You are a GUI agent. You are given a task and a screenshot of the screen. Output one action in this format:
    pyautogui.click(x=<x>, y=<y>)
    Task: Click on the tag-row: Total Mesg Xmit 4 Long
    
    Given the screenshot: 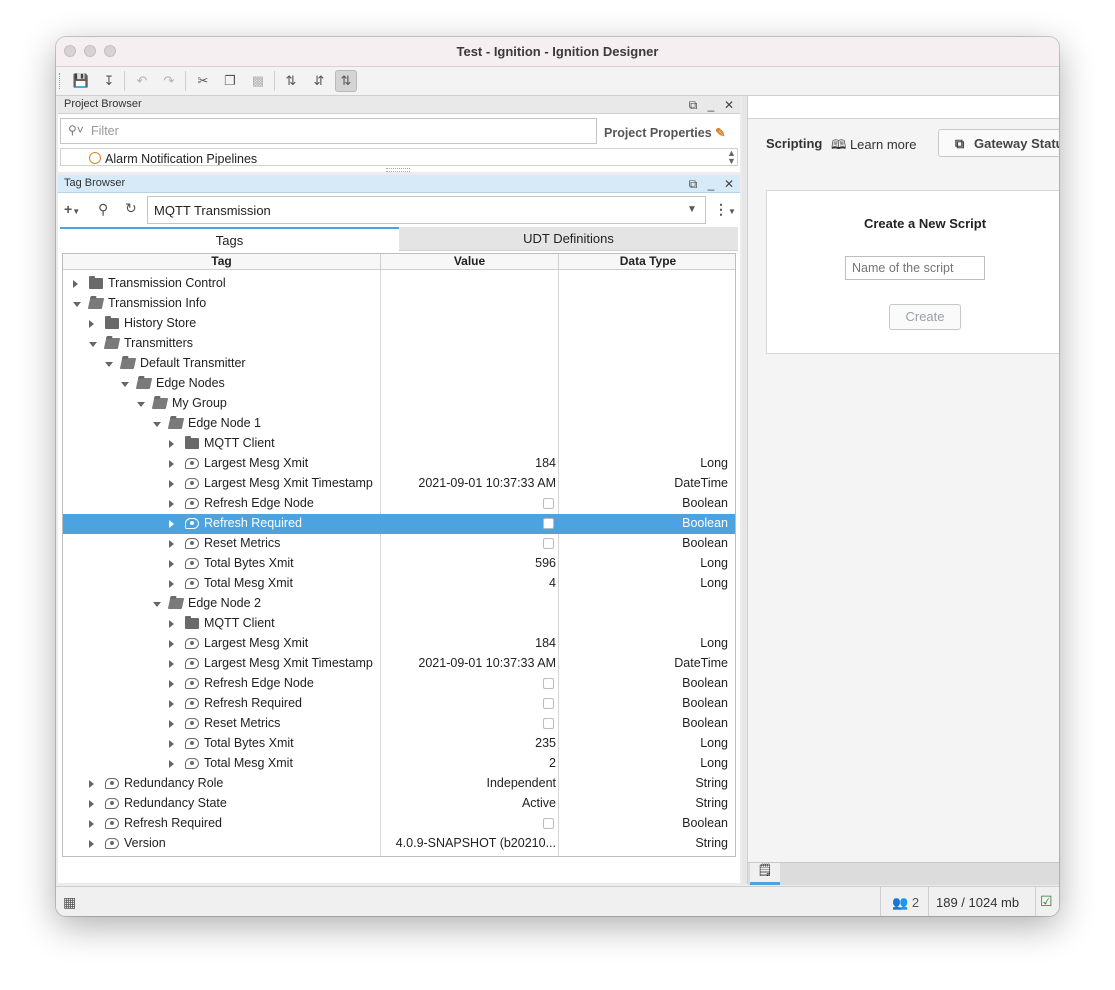 What is the action you would take?
    pyautogui.click(x=399, y=584)
    